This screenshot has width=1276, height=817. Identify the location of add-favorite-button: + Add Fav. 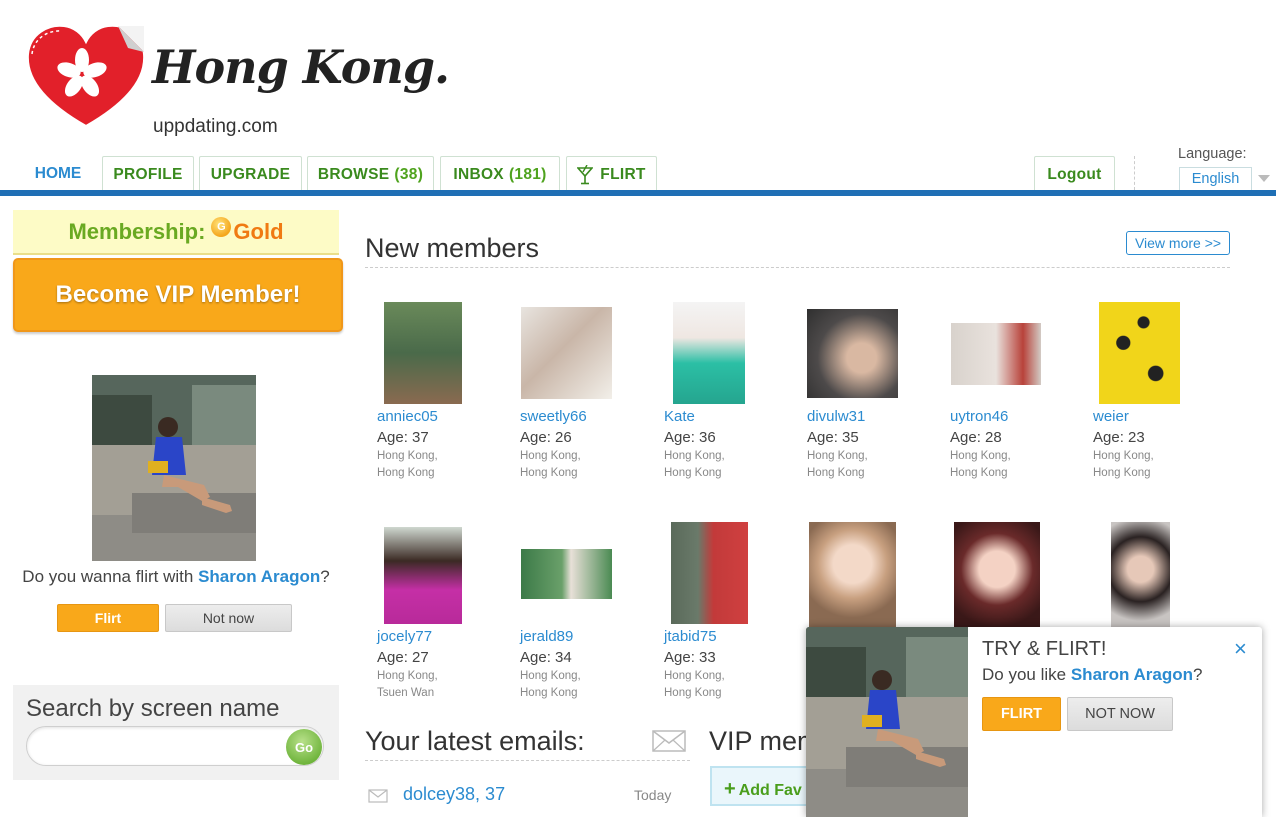
(765, 786).